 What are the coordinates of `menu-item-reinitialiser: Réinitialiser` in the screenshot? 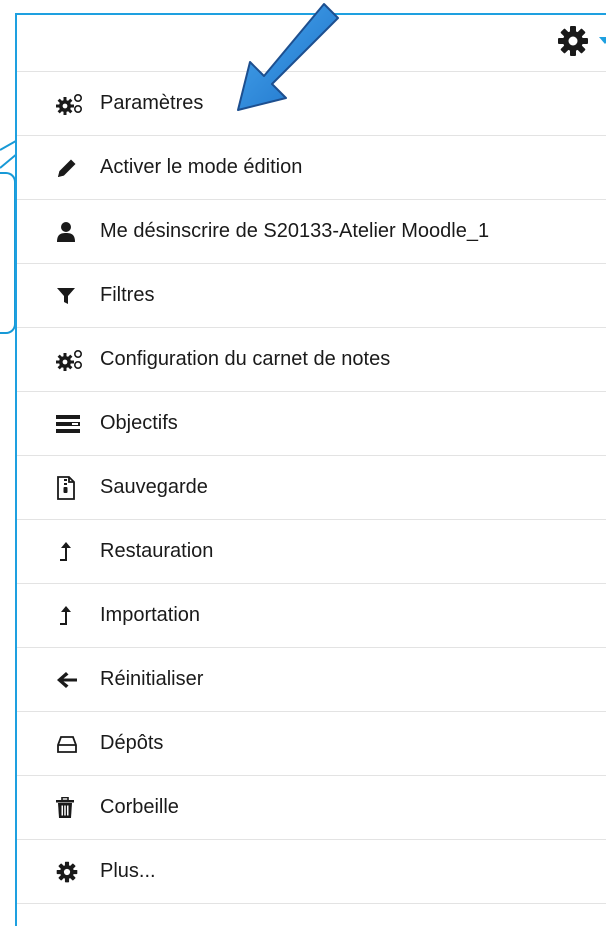 It's located at (311, 680).